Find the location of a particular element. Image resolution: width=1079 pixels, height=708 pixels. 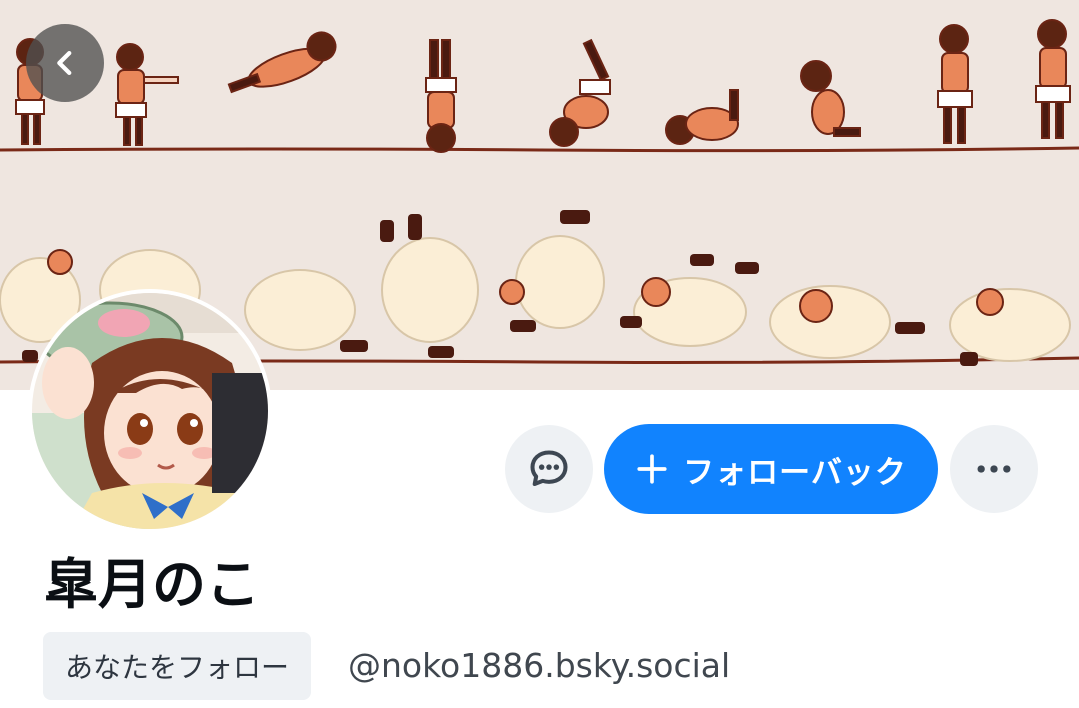

chat-bubble-icon is located at coordinates (549, 468).